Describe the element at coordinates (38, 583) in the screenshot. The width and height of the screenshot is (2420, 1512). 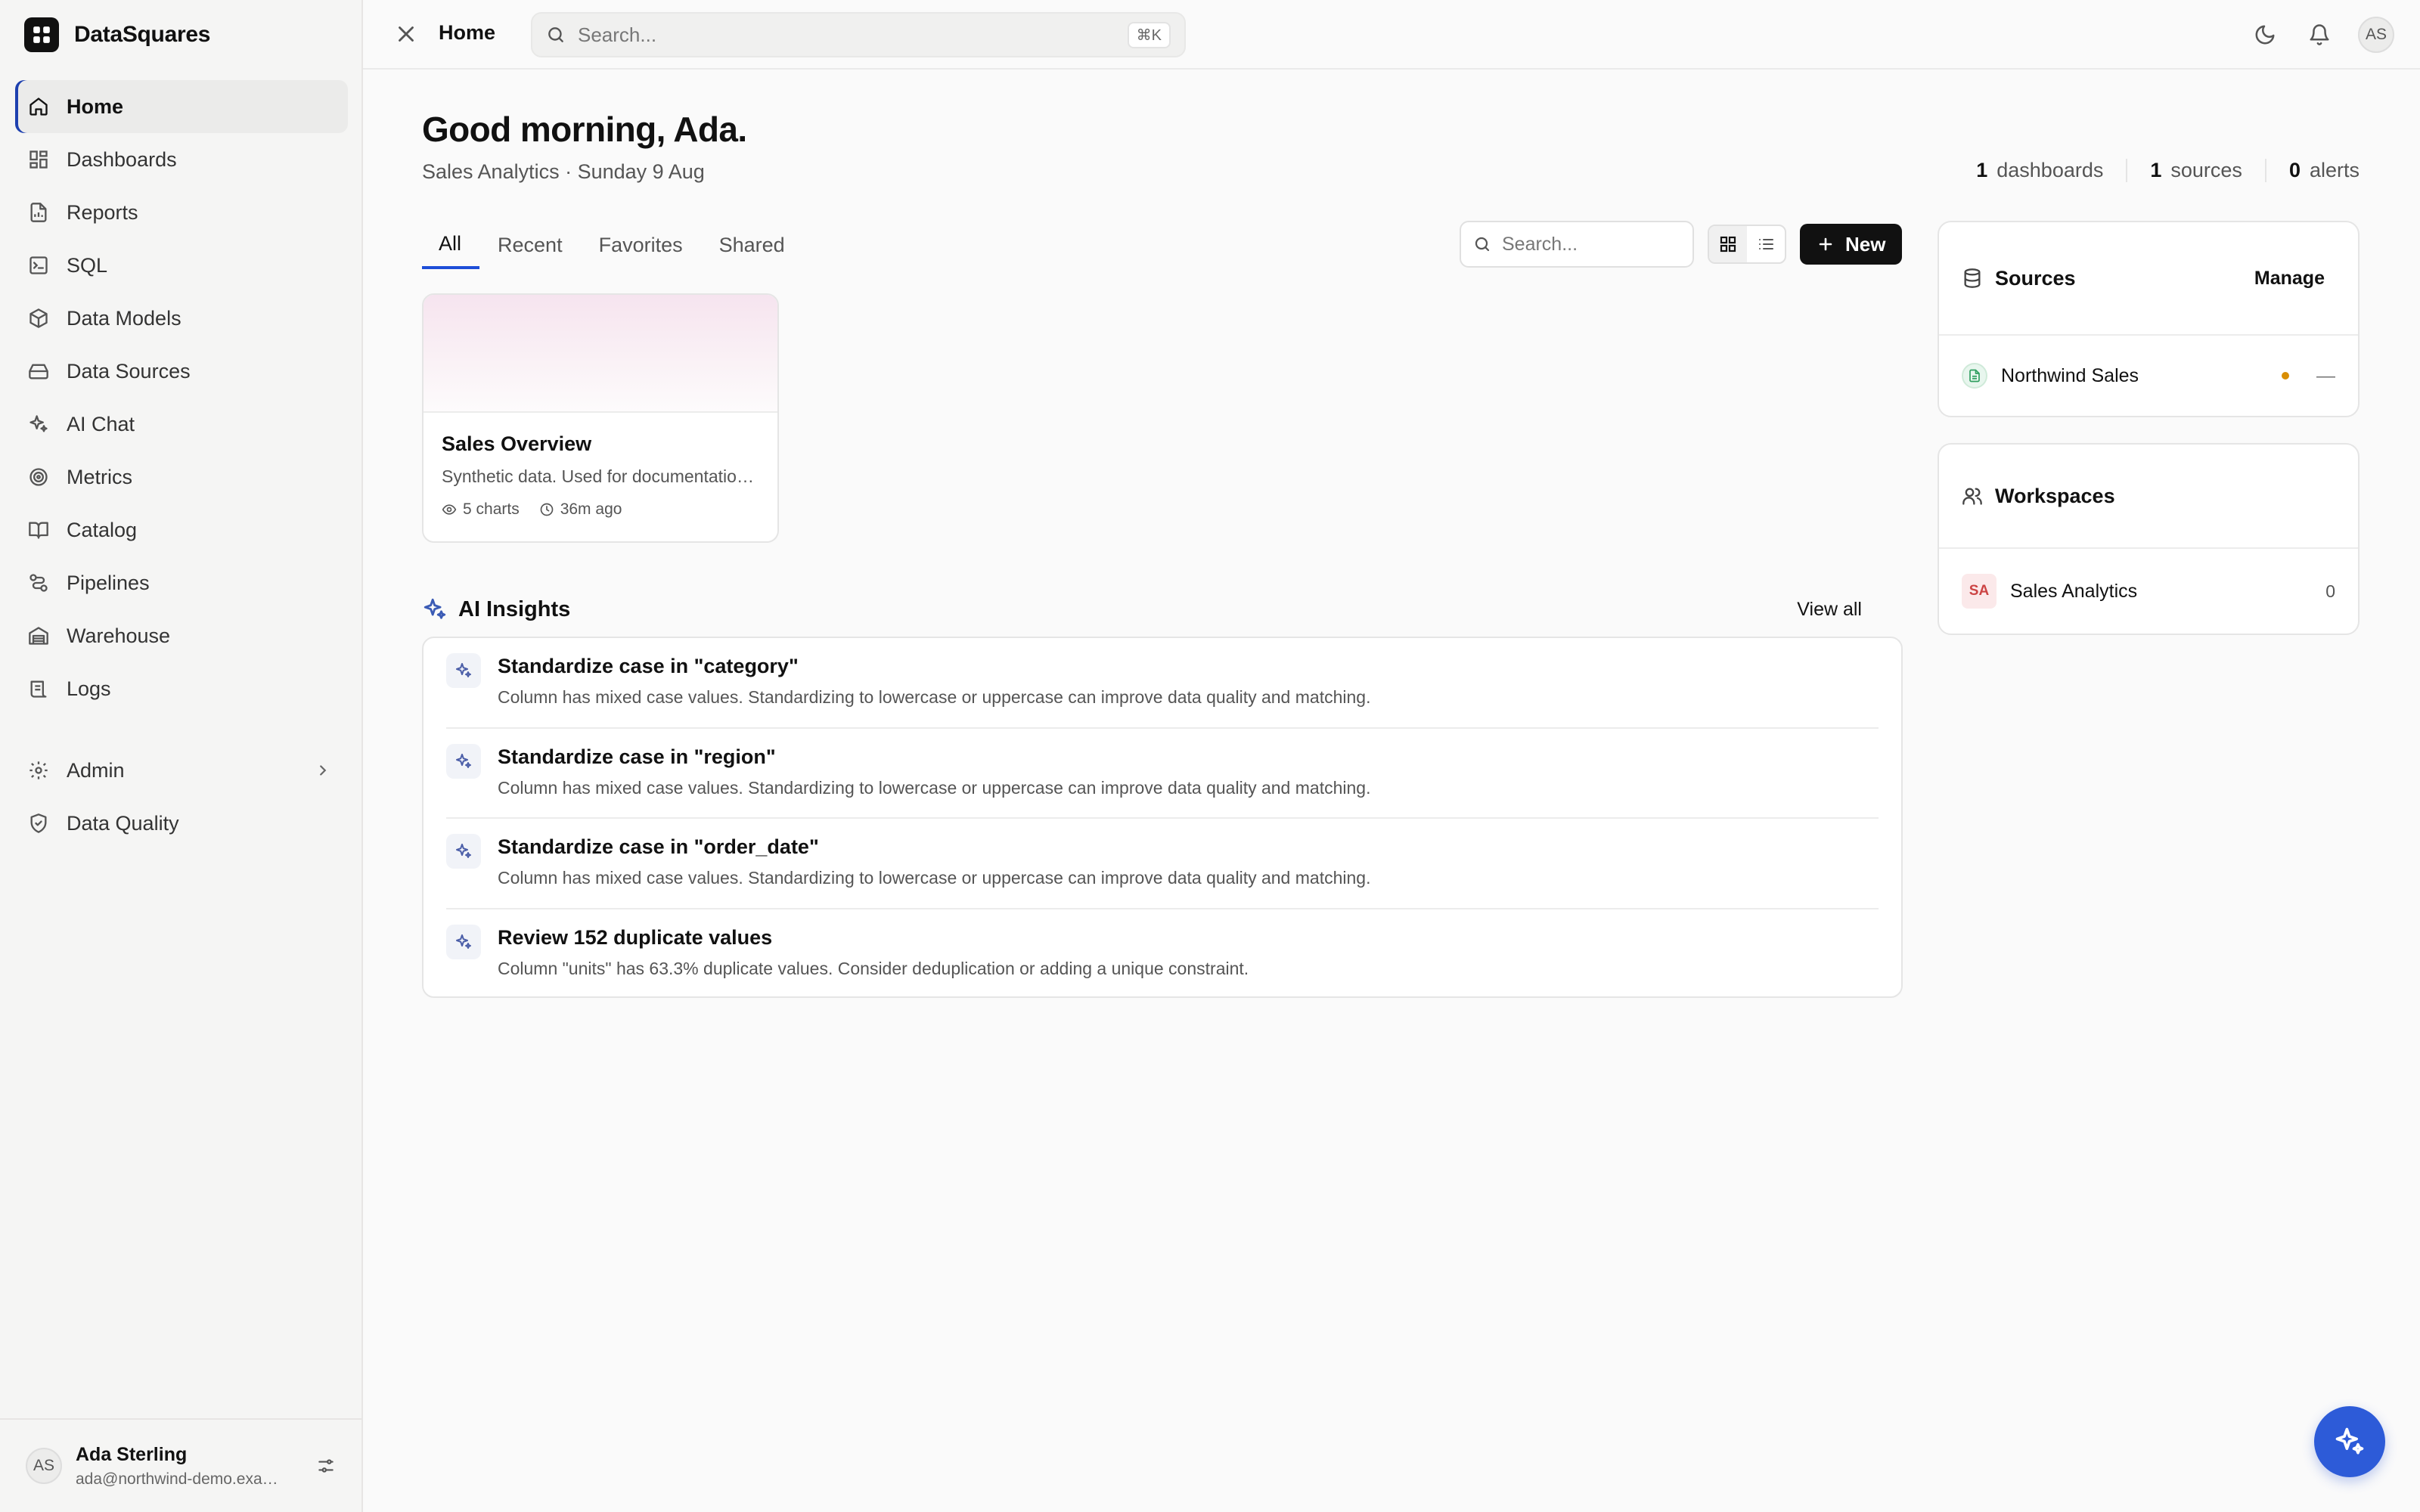
I see `workflow-icon` at that location.